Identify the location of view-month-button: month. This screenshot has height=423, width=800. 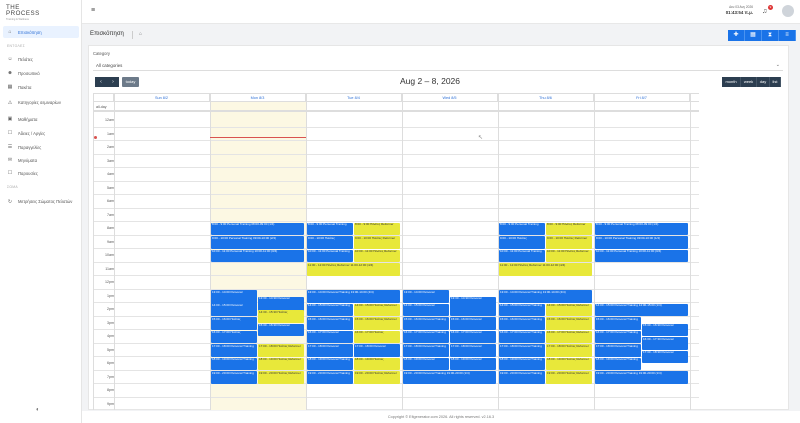
(731, 82).